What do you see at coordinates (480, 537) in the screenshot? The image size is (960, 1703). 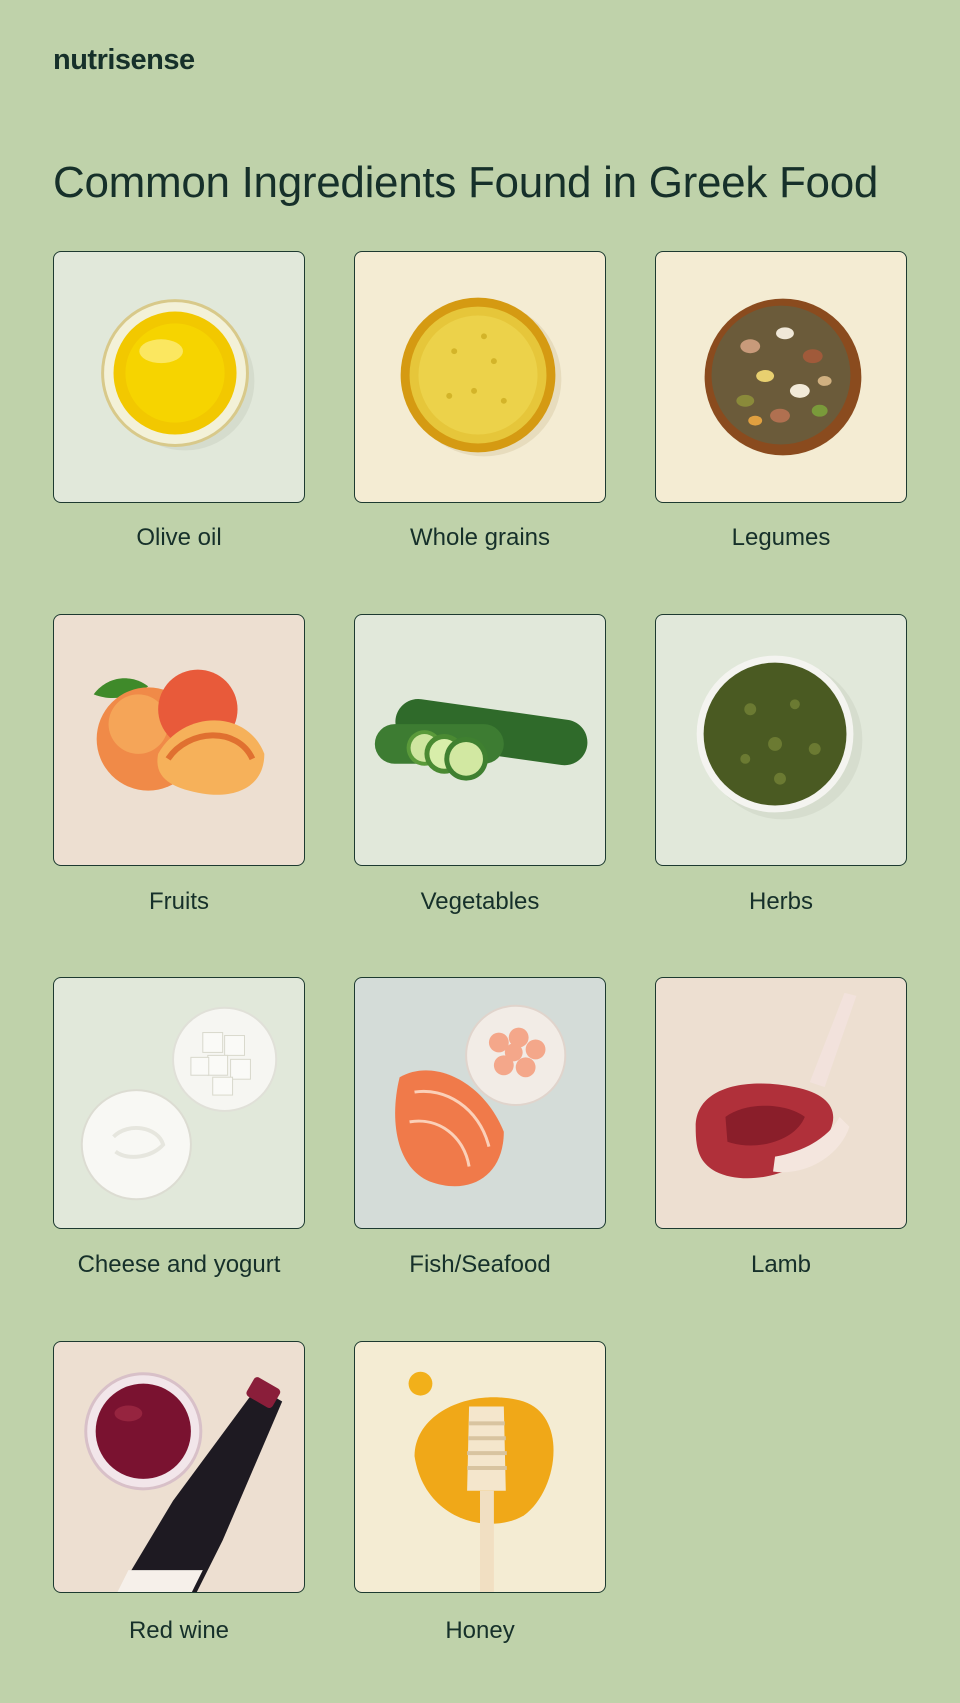 I see `label-whole-grains: Whole grains` at bounding box center [480, 537].